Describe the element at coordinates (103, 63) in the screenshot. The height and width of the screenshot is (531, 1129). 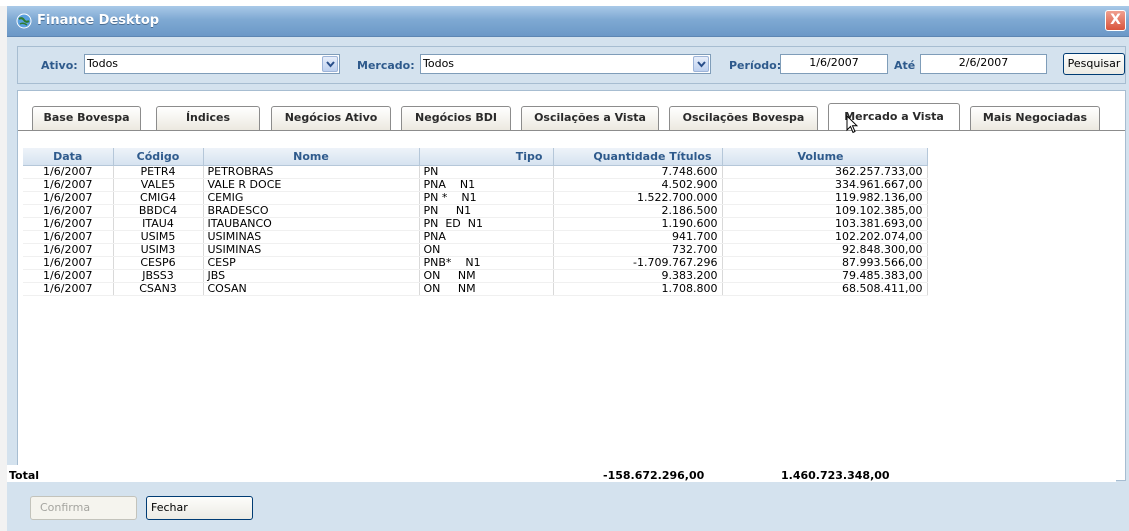
I see `ativo-value: Todos` at that location.